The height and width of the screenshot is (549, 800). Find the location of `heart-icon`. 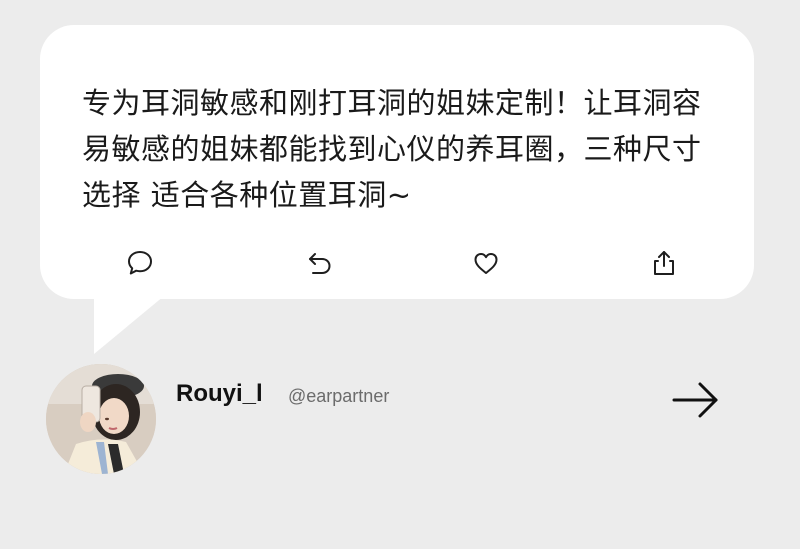

heart-icon is located at coordinates (486, 263).